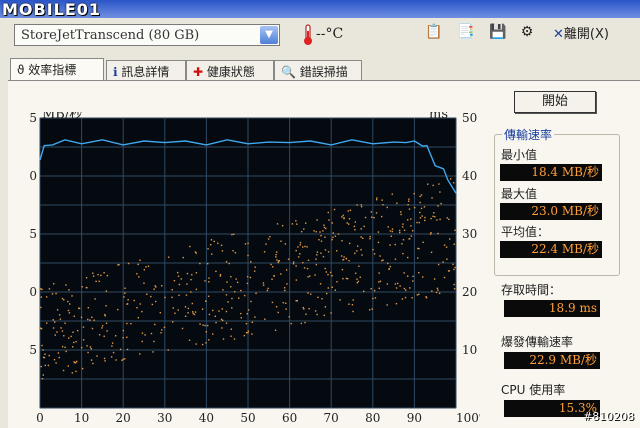  I want to click on tab-info: ℹ 訊息詳情, so click(146, 70).